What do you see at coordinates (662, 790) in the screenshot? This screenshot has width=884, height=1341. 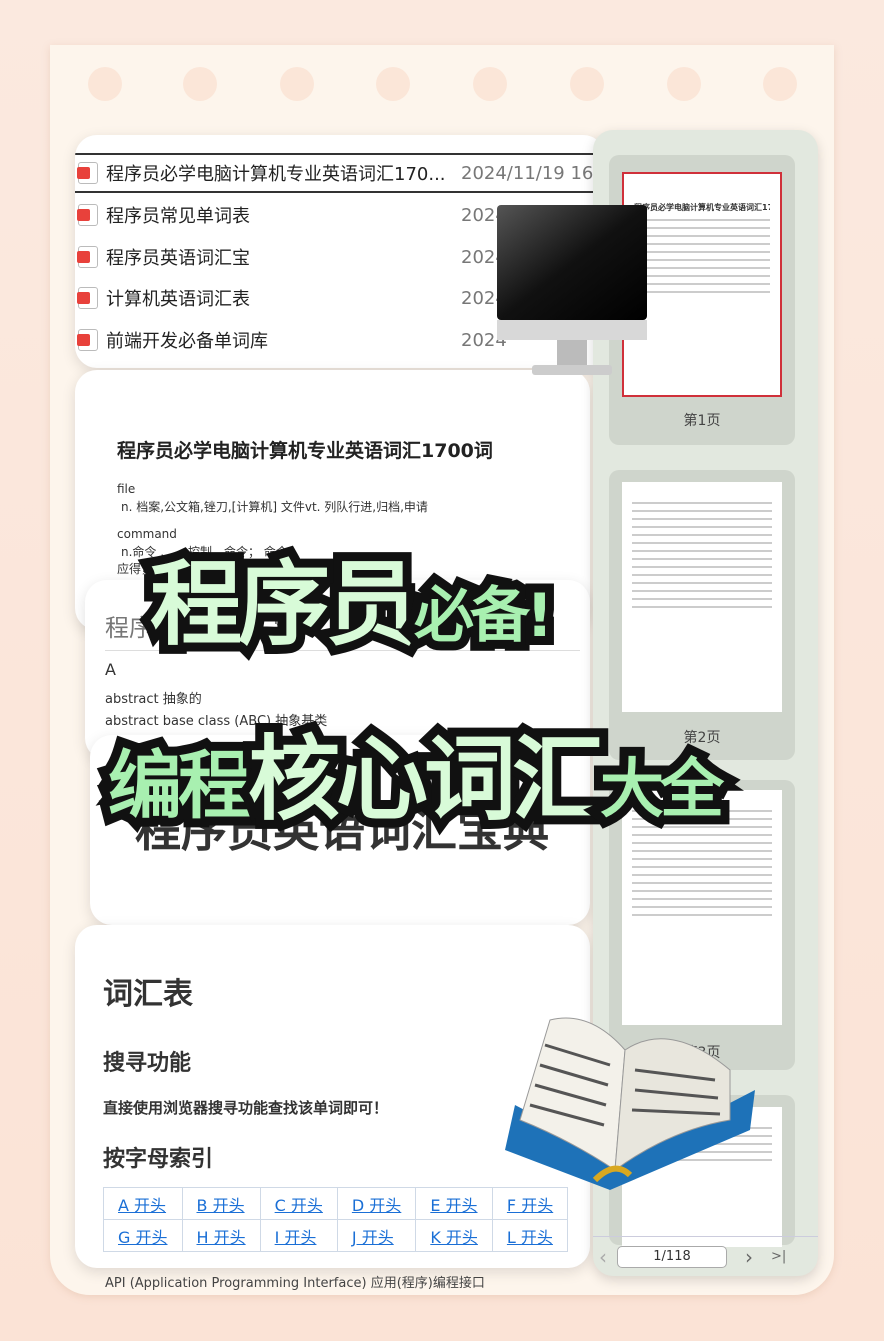 I see `headline-accent: 大全` at bounding box center [662, 790].